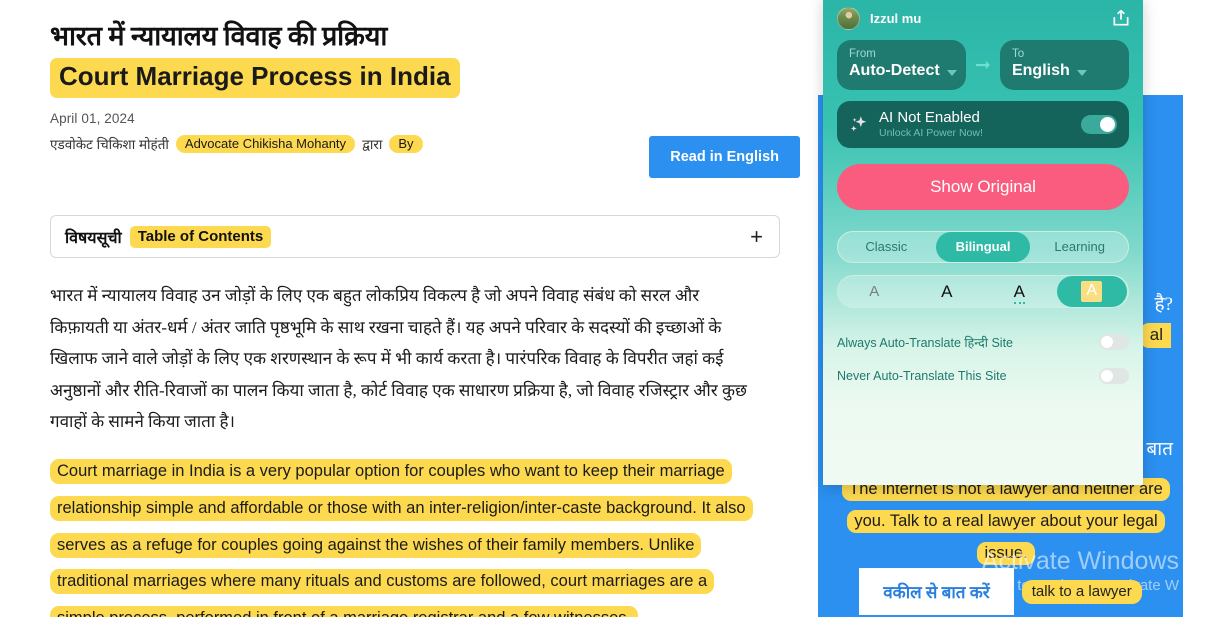 The image size is (1205, 617). Describe the element at coordinates (265, 144) in the screenshot. I see `author-name-english: Advocate Chikisha Mohanty` at that location.